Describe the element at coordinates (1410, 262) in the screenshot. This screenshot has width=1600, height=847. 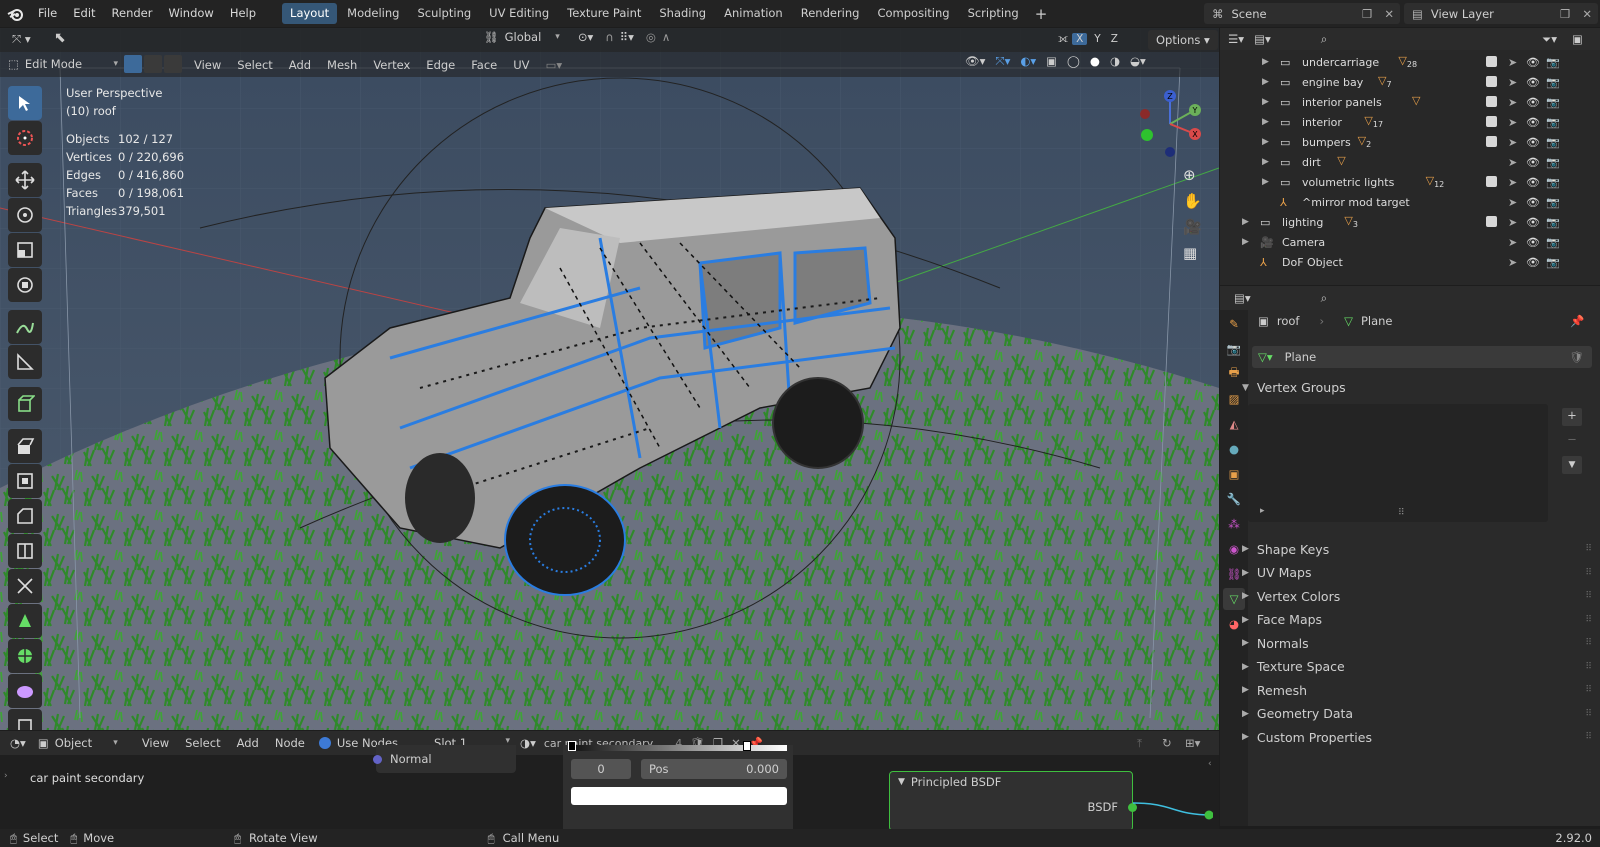
I see `outliner-row: ⅄ DoF Object ➤ 👁 📷` at that location.